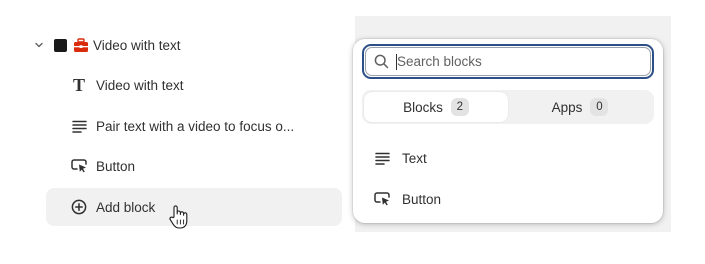 The width and height of the screenshot is (705, 264). I want to click on search-icon, so click(381, 61).